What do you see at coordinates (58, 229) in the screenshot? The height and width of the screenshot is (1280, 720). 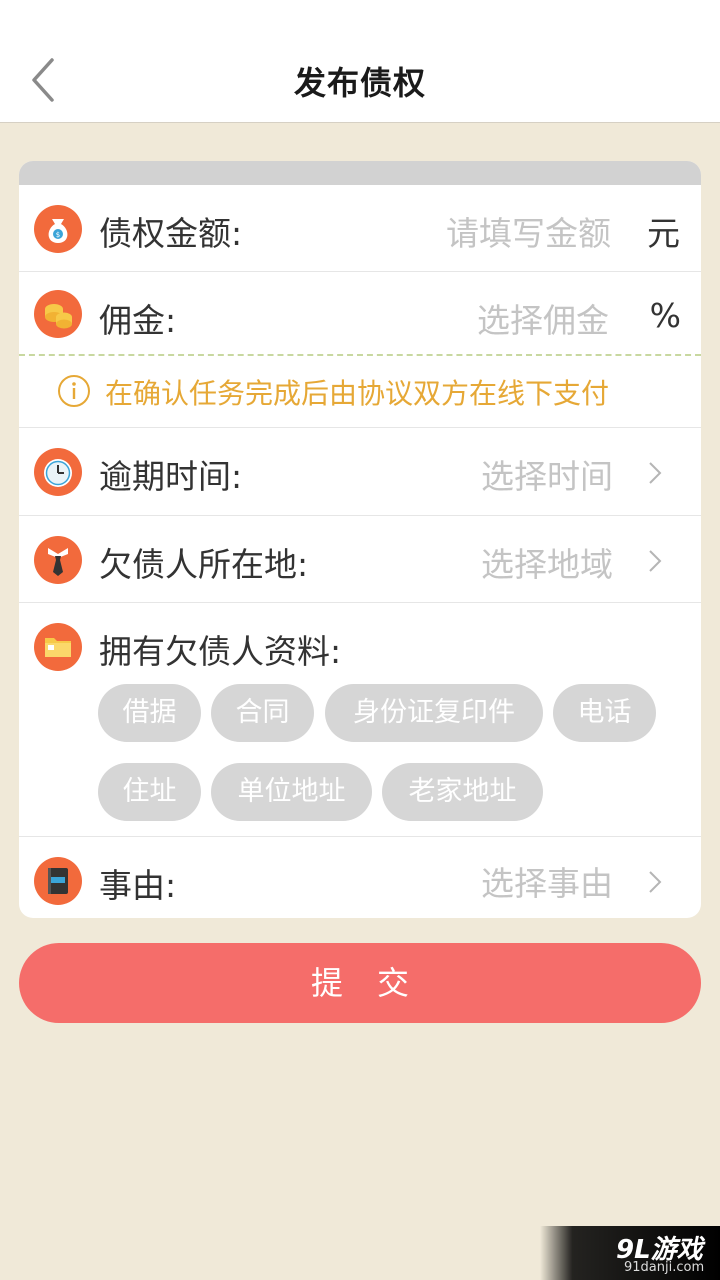 I see `money-bag-icon: $` at bounding box center [58, 229].